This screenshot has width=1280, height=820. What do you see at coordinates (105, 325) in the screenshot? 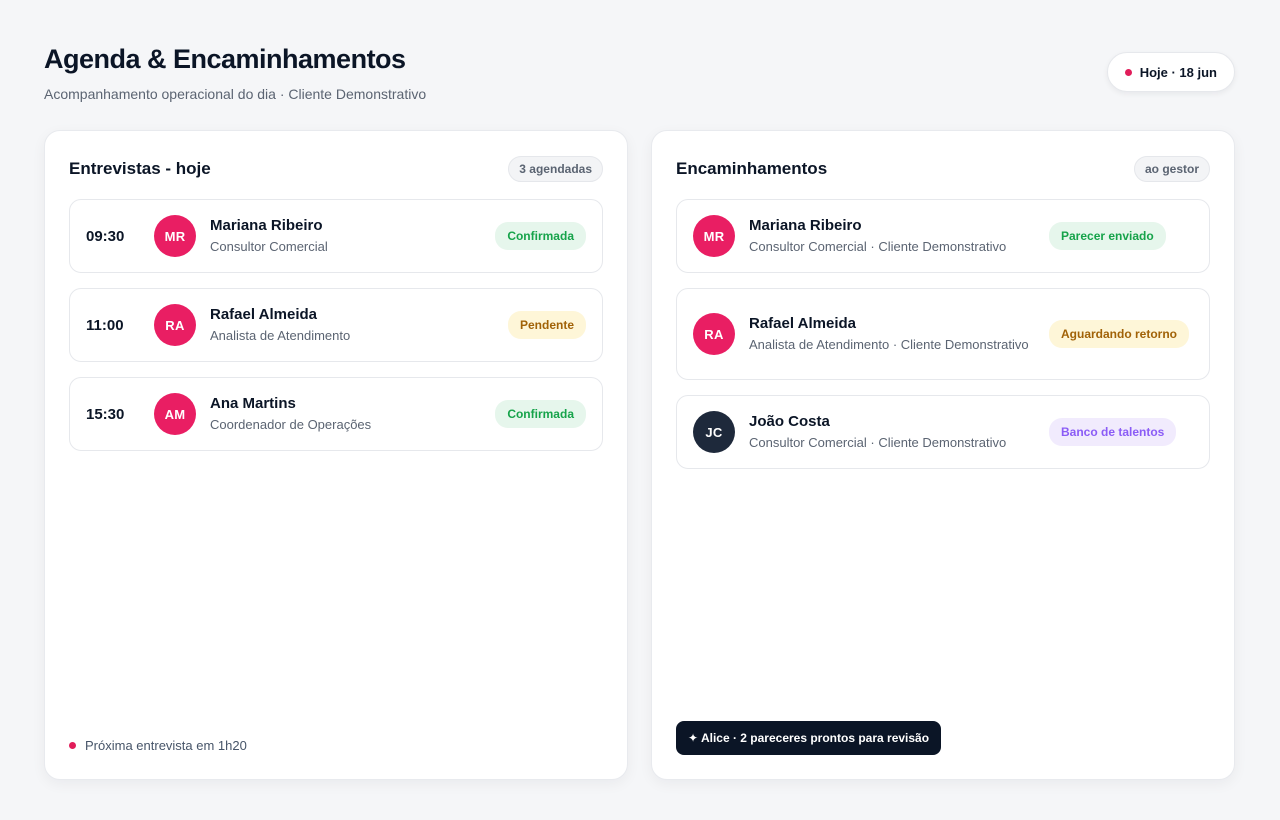
I see `interview-time: 11:00` at bounding box center [105, 325].